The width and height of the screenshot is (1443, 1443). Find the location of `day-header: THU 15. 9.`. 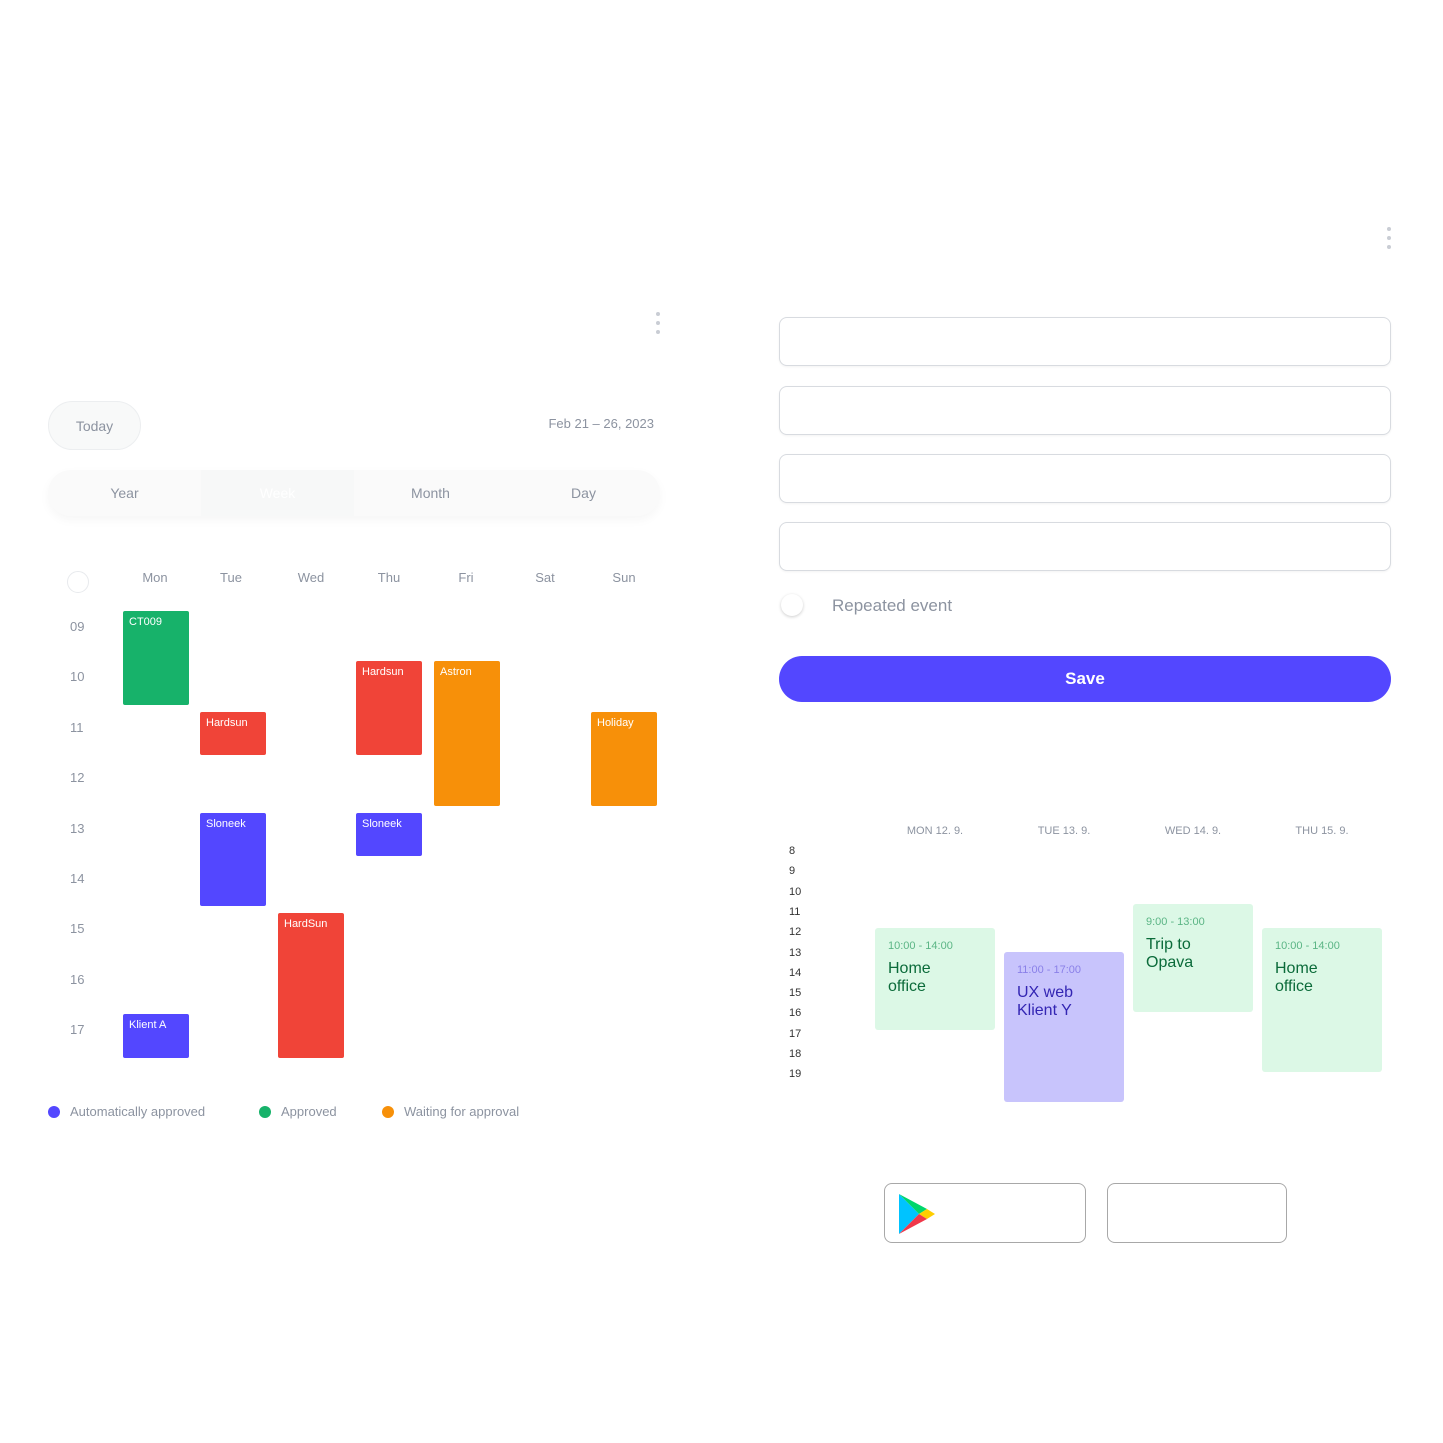

day-header: THU 15. 9. is located at coordinates (1322, 831).